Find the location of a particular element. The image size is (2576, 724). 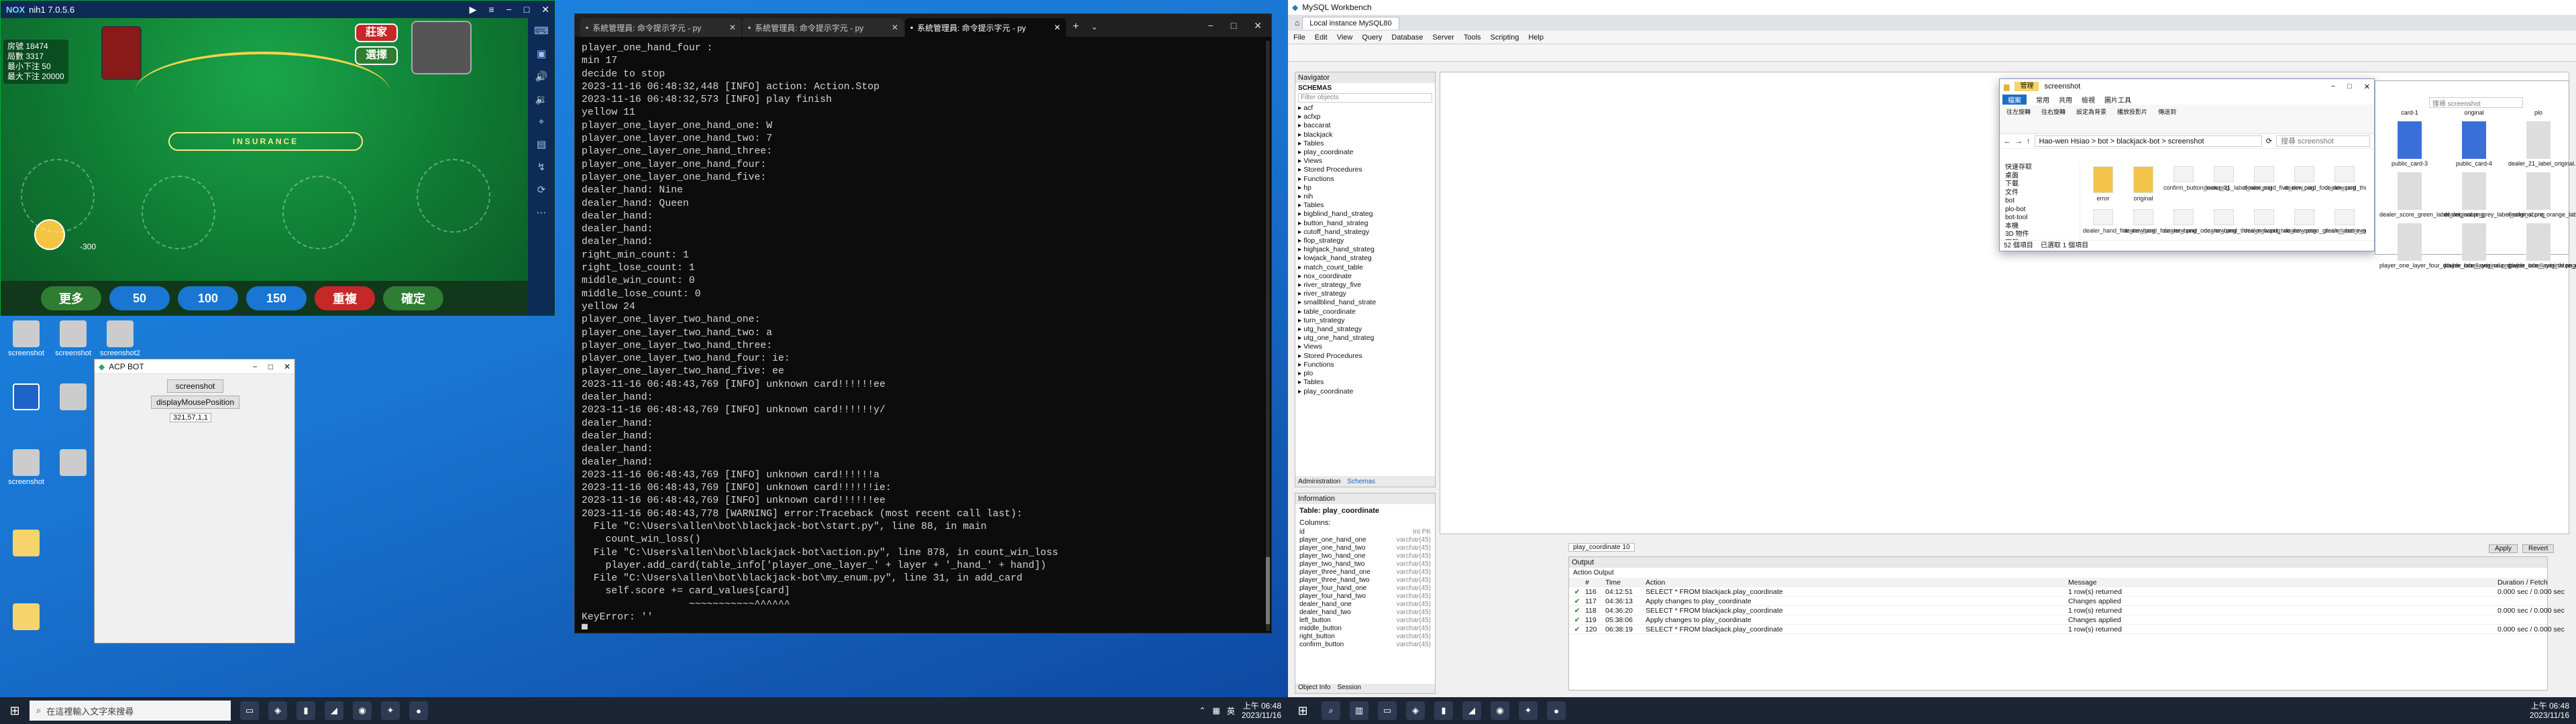

screenshot-icon: ▣ is located at coordinates (541, 54).